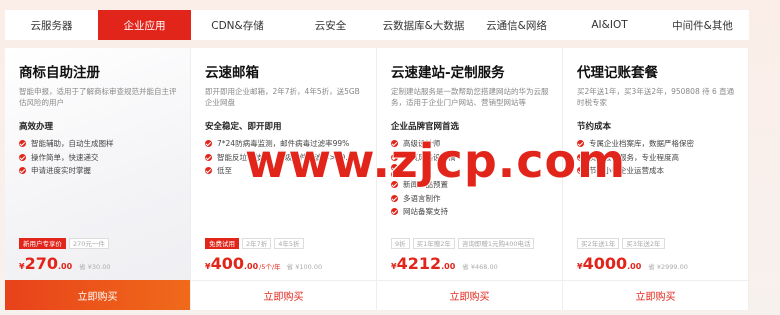 The image size is (780, 315). I want to click on tab-5: 云通信&网络, so click(516, 25).